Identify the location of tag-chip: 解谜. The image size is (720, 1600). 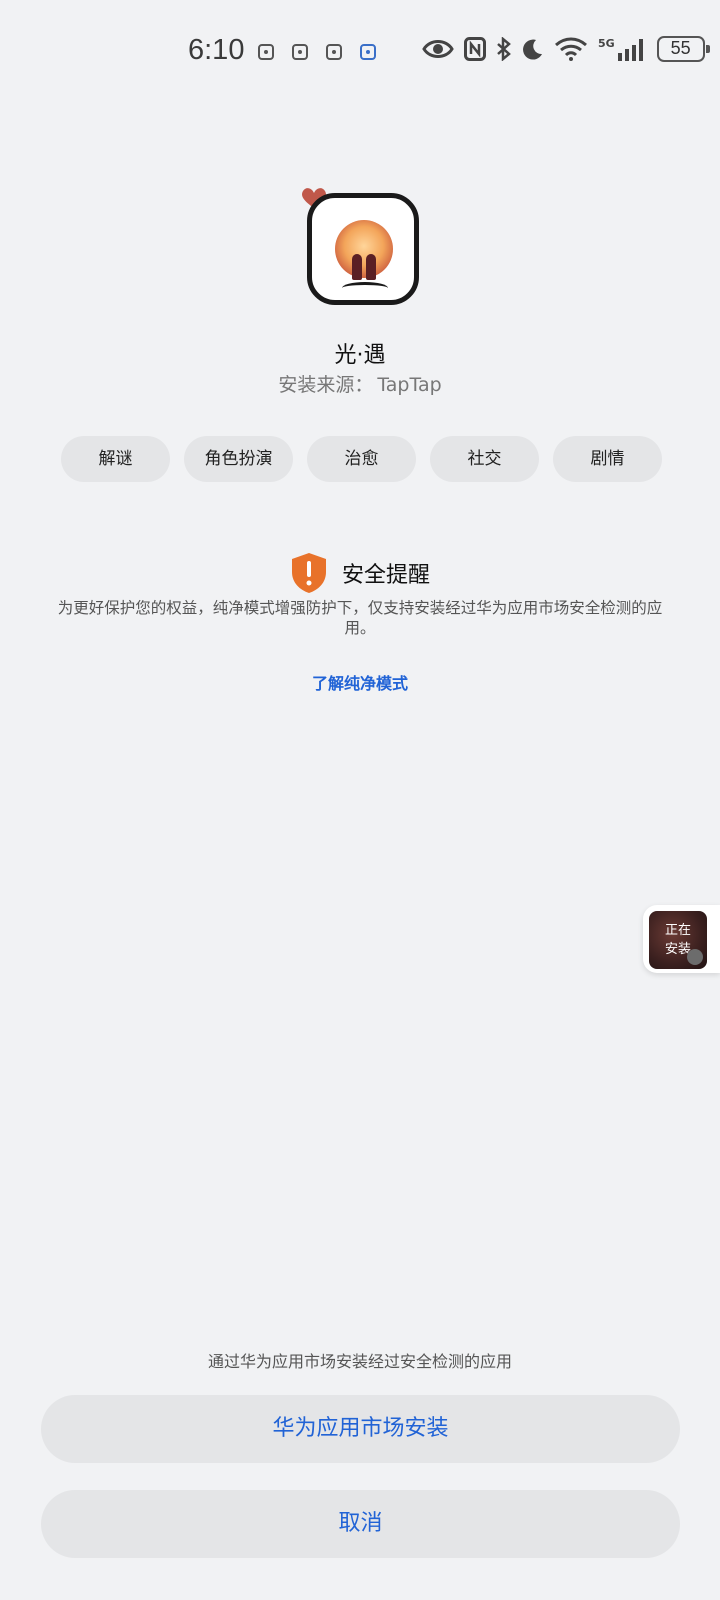
(115, 459).